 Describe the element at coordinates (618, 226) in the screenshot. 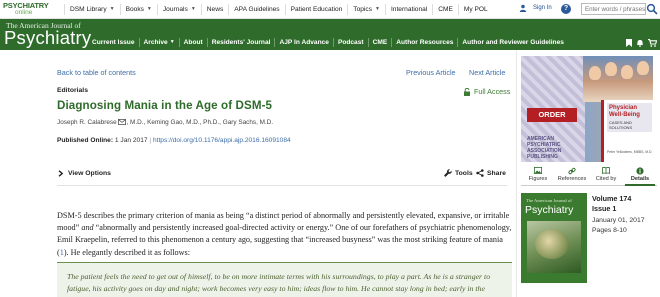

I see `issue-meta: January 01, 2017 Pages 8-10` at that location.